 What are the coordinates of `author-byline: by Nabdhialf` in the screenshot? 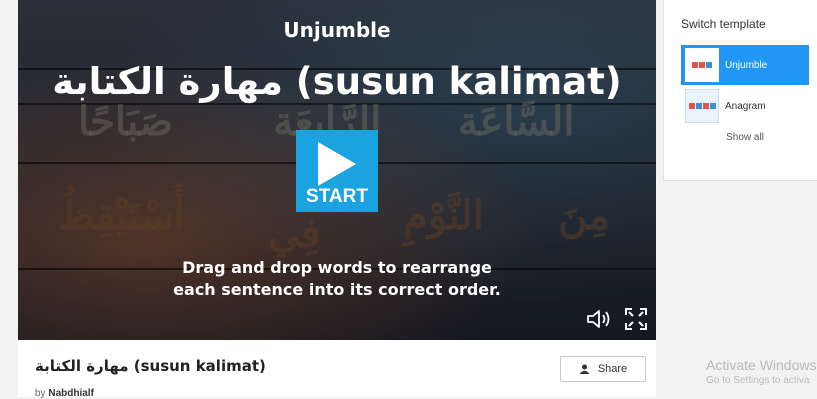 It's located at (64, 393).